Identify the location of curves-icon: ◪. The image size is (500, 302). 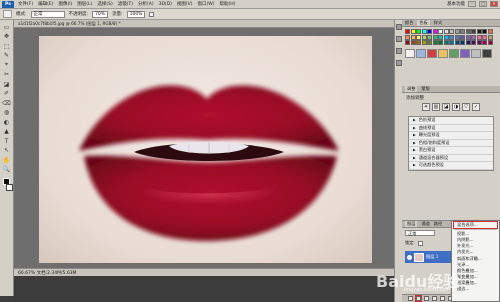
(446, 107).